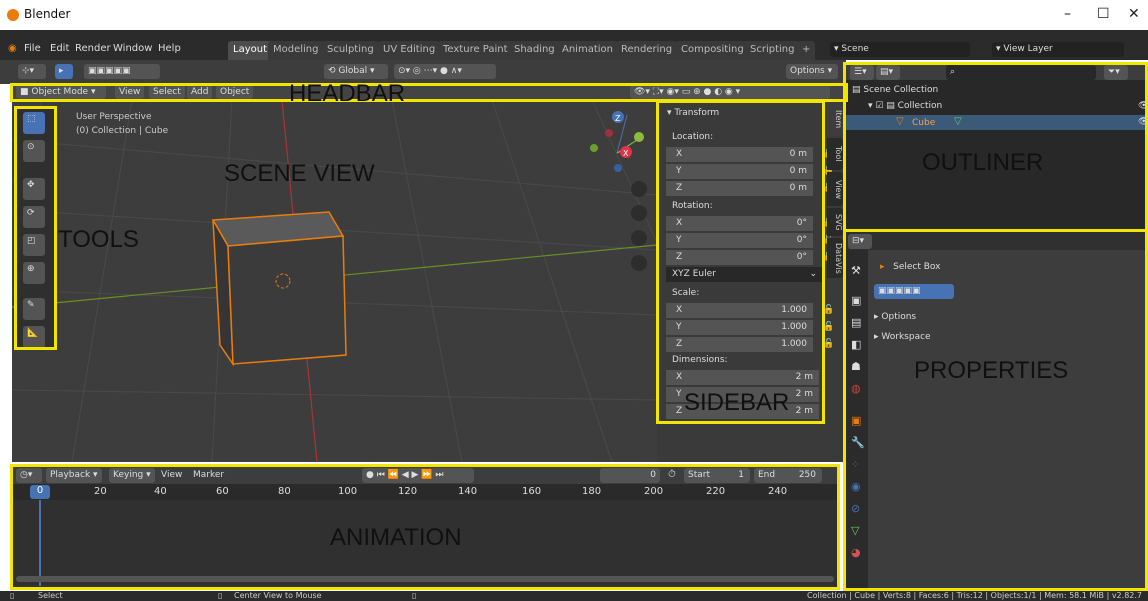 This screenshot has height=601, width=1148. What do you see at coordinates (1134, 14) in the screenshot?
I see `close-icon: ✕` at bounding box center [1134, 14].